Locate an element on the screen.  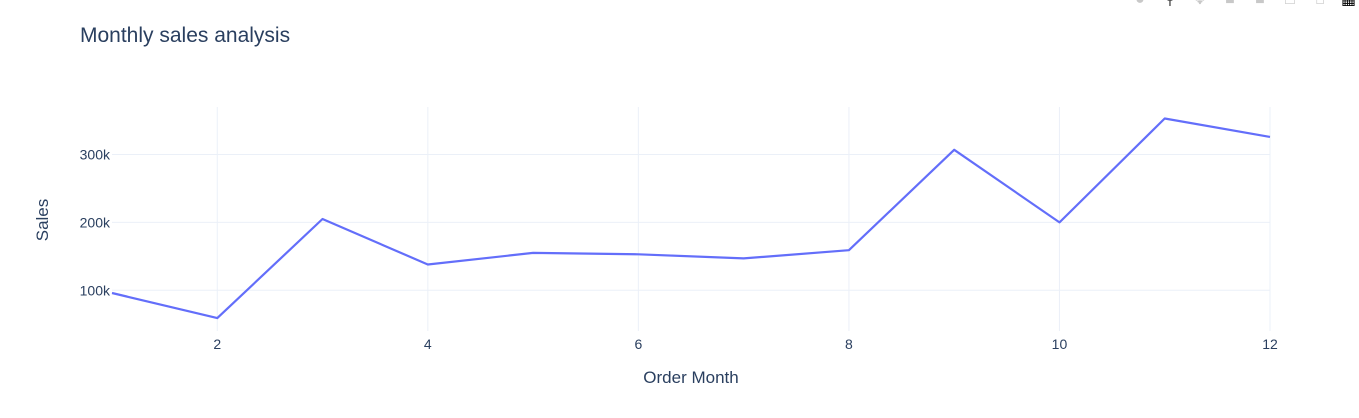
x-tick-label: 6 is located at coordinates (638, 344).